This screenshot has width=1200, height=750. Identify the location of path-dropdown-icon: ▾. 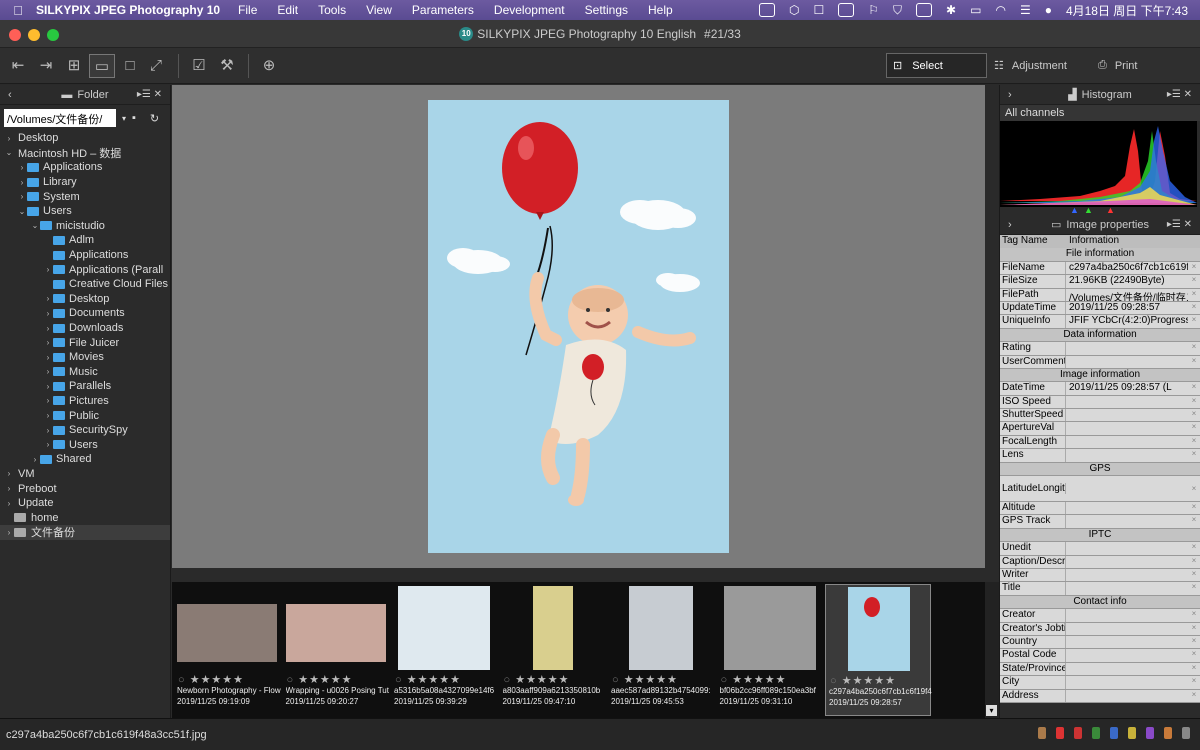
(124, 118).